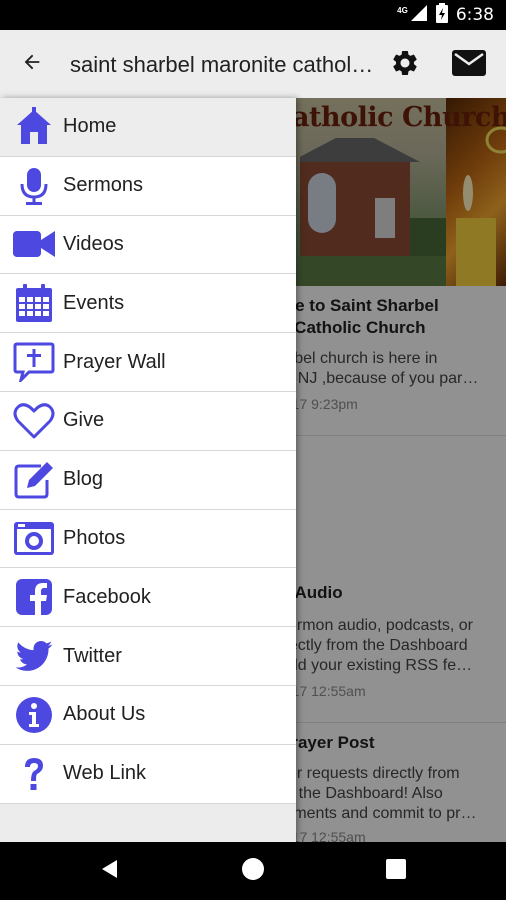 This screenshot has width=506, height=900. I want to click on mail-icon, so click(469, 65).